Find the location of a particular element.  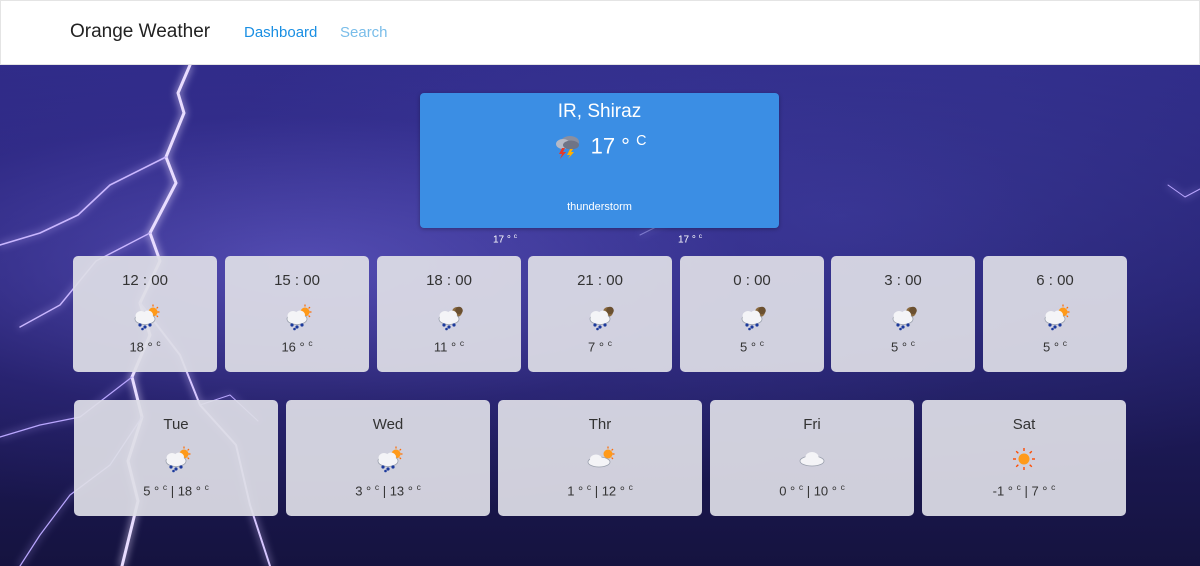

forecast-day: Thr is located at coordinates (600, 424).